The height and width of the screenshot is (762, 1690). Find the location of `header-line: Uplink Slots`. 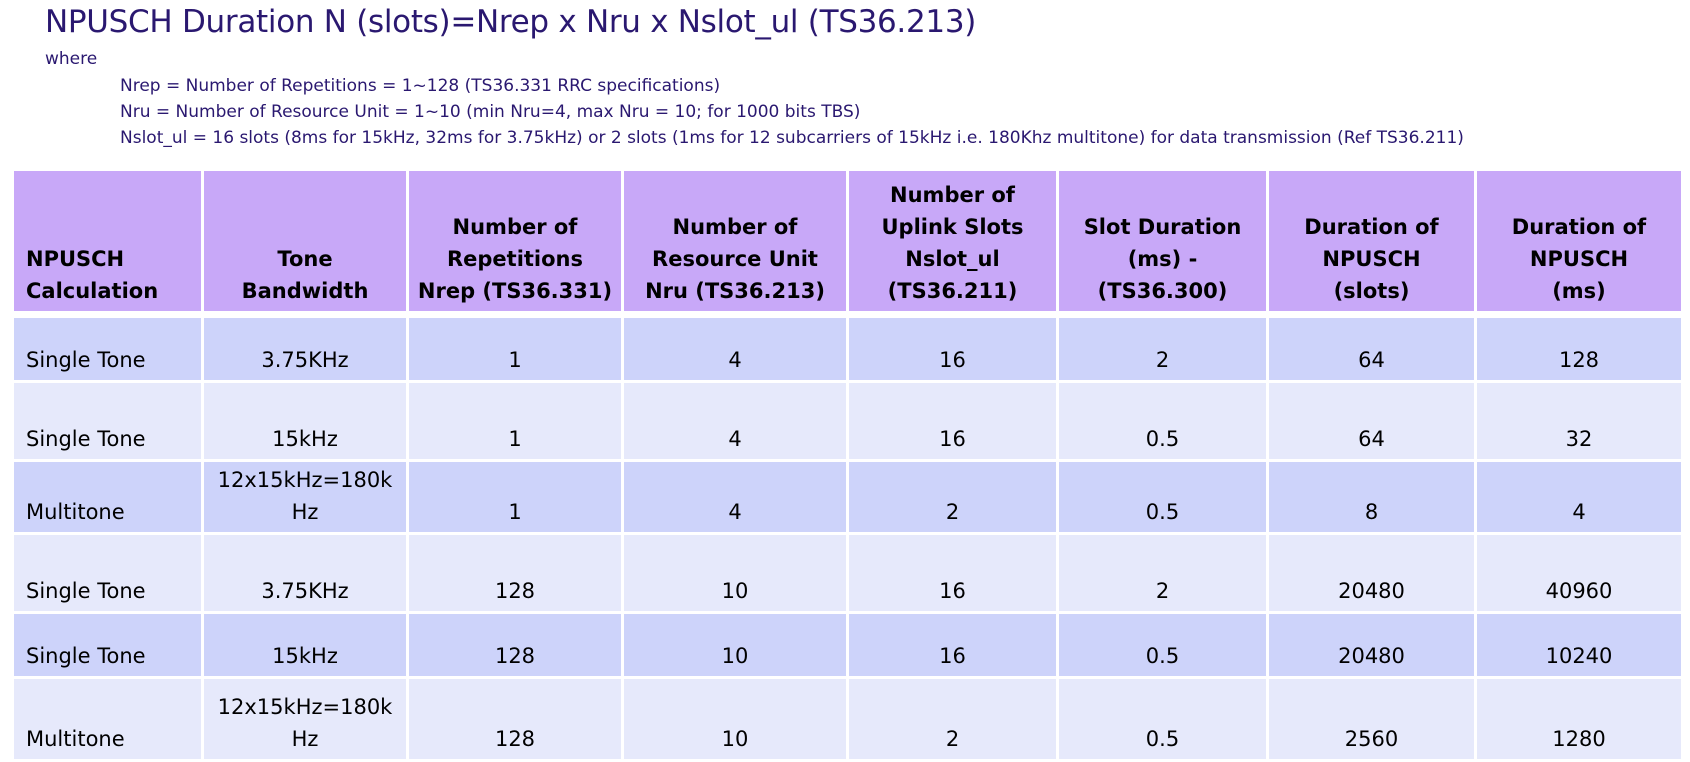

header-line: Uplink Slots is located at coordinates (952, 227).